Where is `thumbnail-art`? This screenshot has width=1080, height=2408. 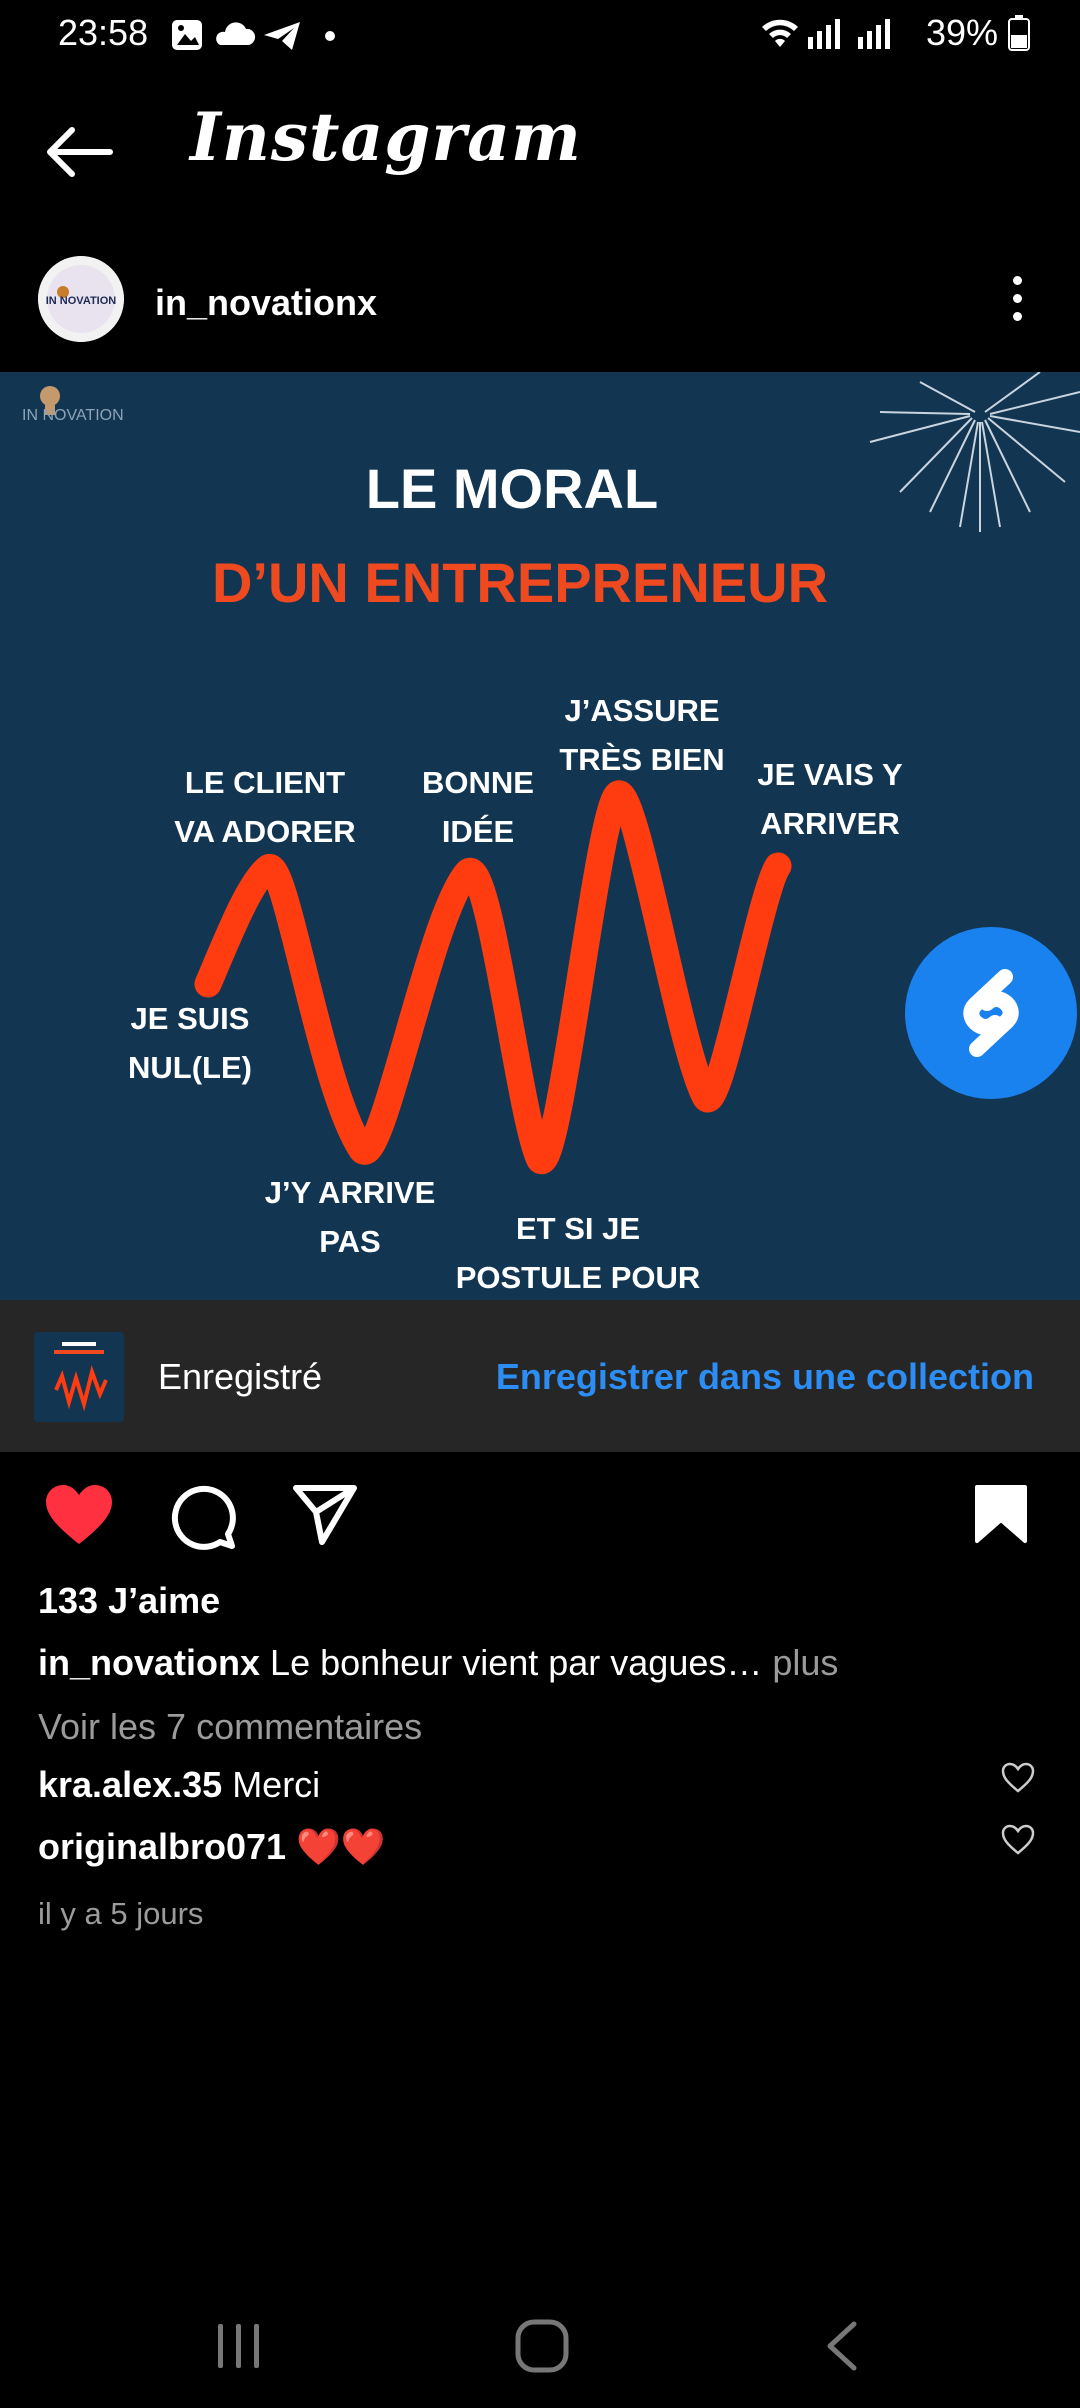
thumbnail-art is located at coordinates (79, 1377).